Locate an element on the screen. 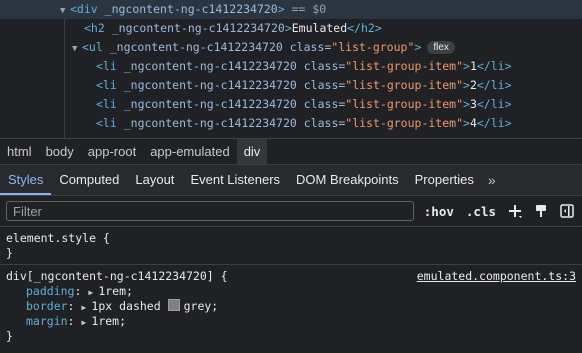  css-property-margin: margin: ▶ 1rem; is located at coordinates (291, 321).